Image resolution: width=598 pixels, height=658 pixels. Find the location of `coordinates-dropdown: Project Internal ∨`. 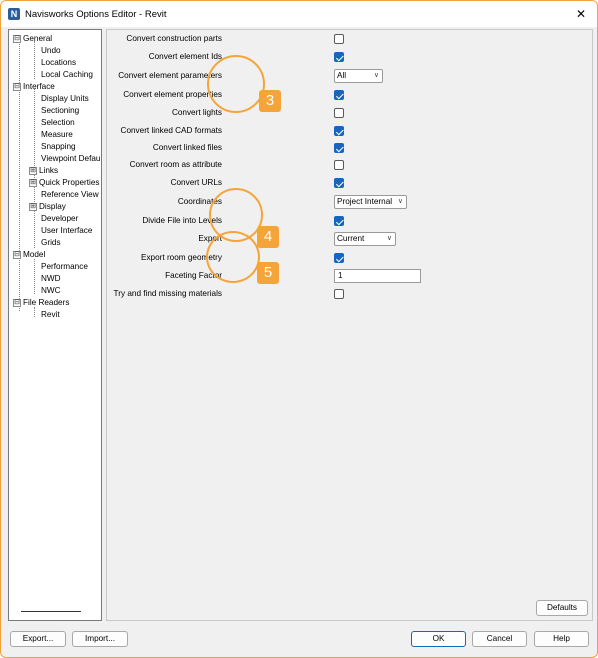

coordinates-dropdown: Project Internal ∨ is located at coordinates (370, 202).